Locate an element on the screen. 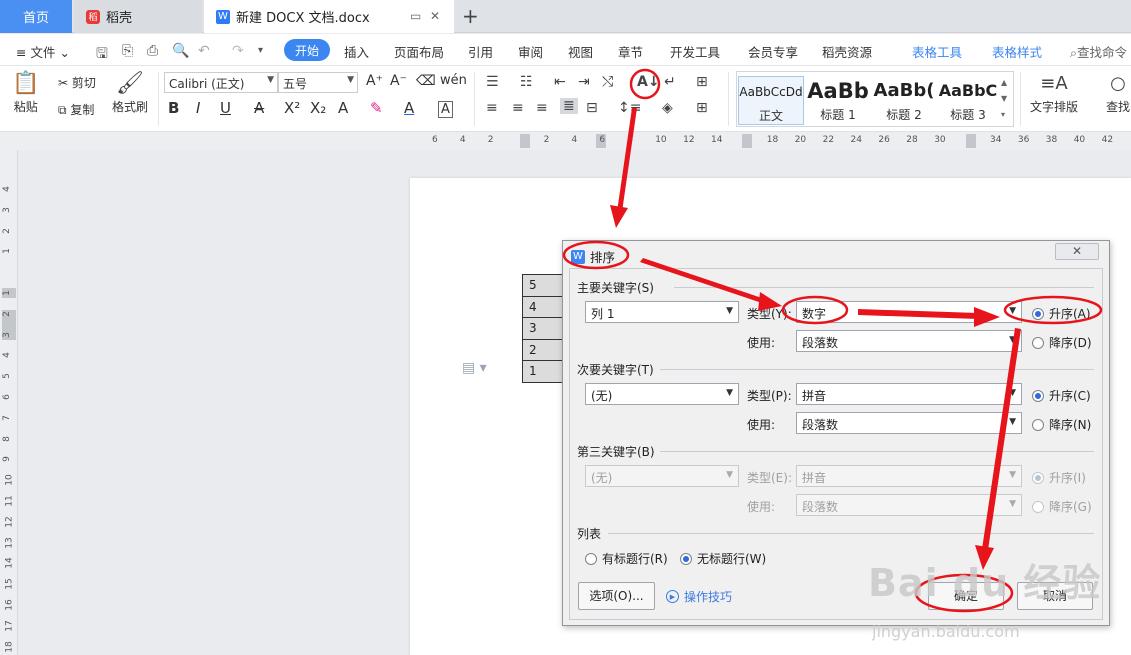 The image size is (1131, 655). primary-type-select: 数字 ▼ is located at coordinates (909, 312).